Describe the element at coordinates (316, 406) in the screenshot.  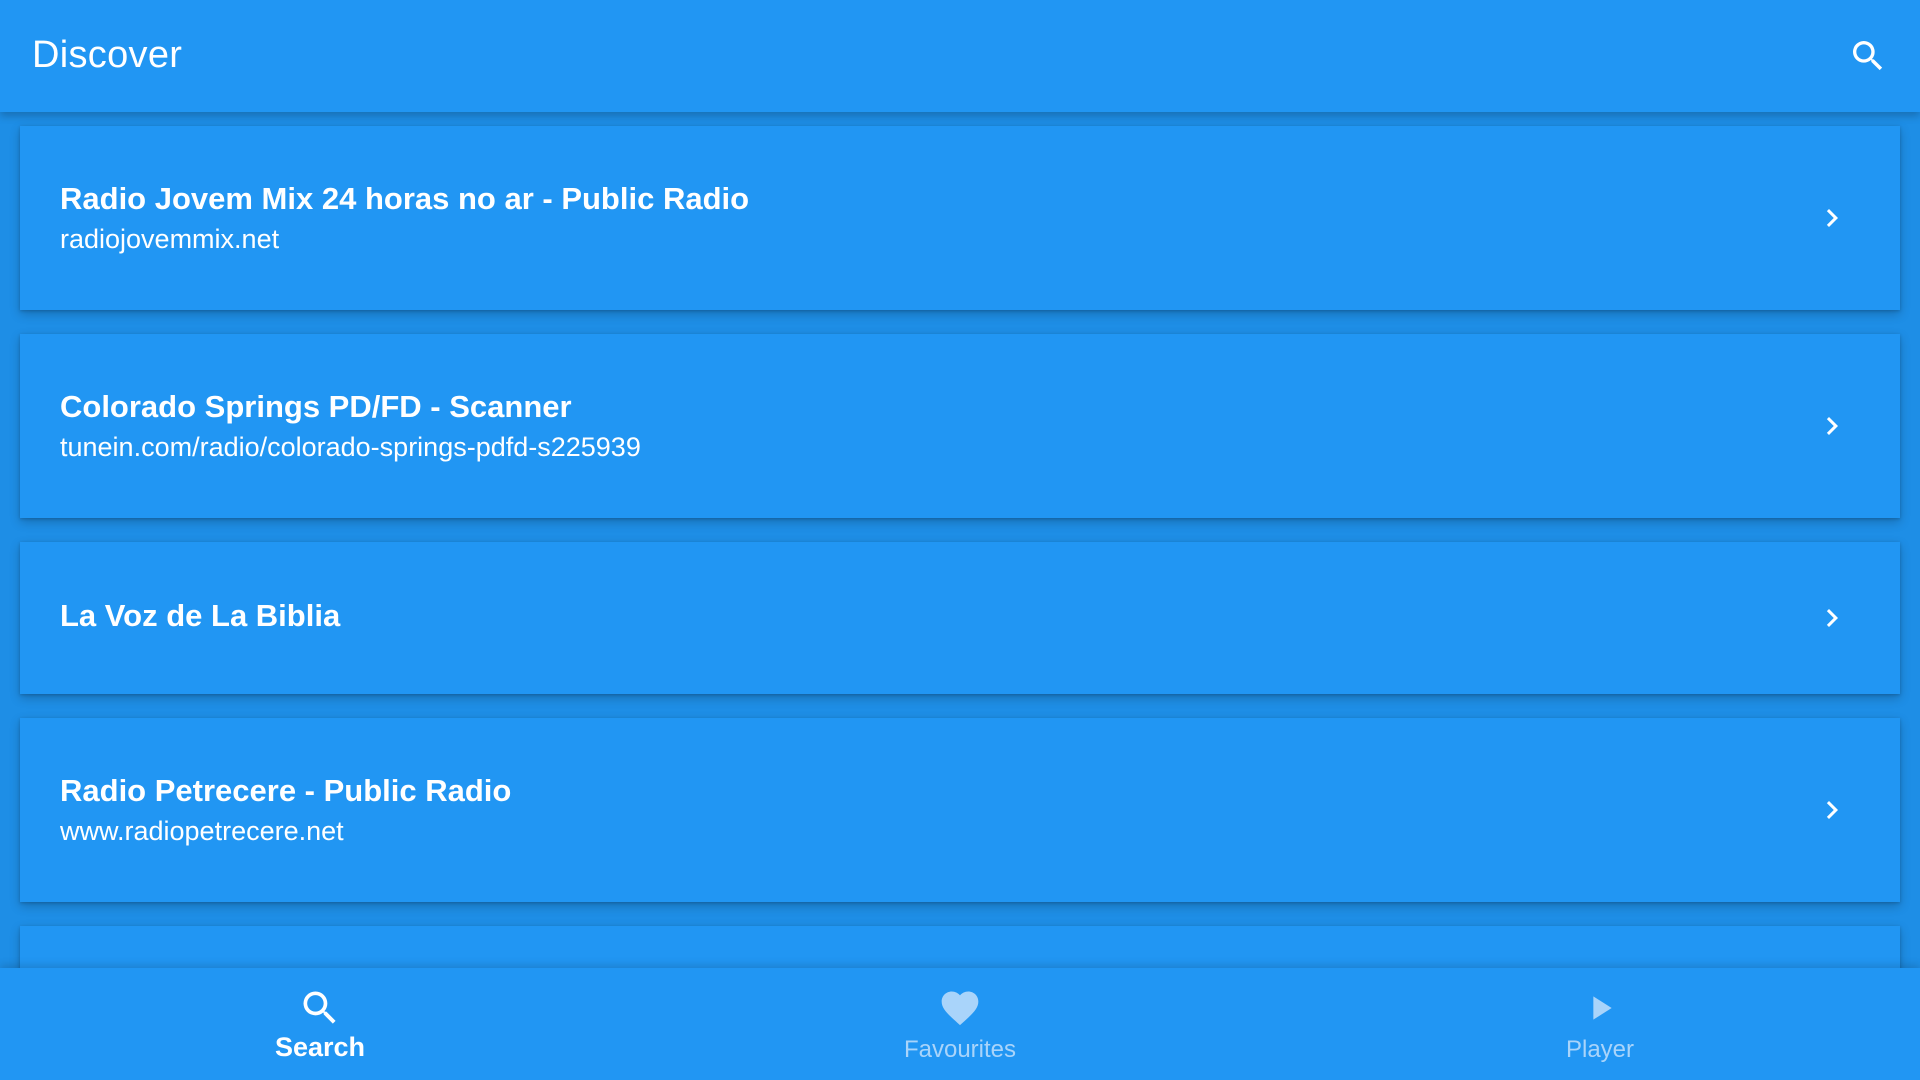
I see `station-title: Colorado Springs PD/FD - Scanner` at that location.